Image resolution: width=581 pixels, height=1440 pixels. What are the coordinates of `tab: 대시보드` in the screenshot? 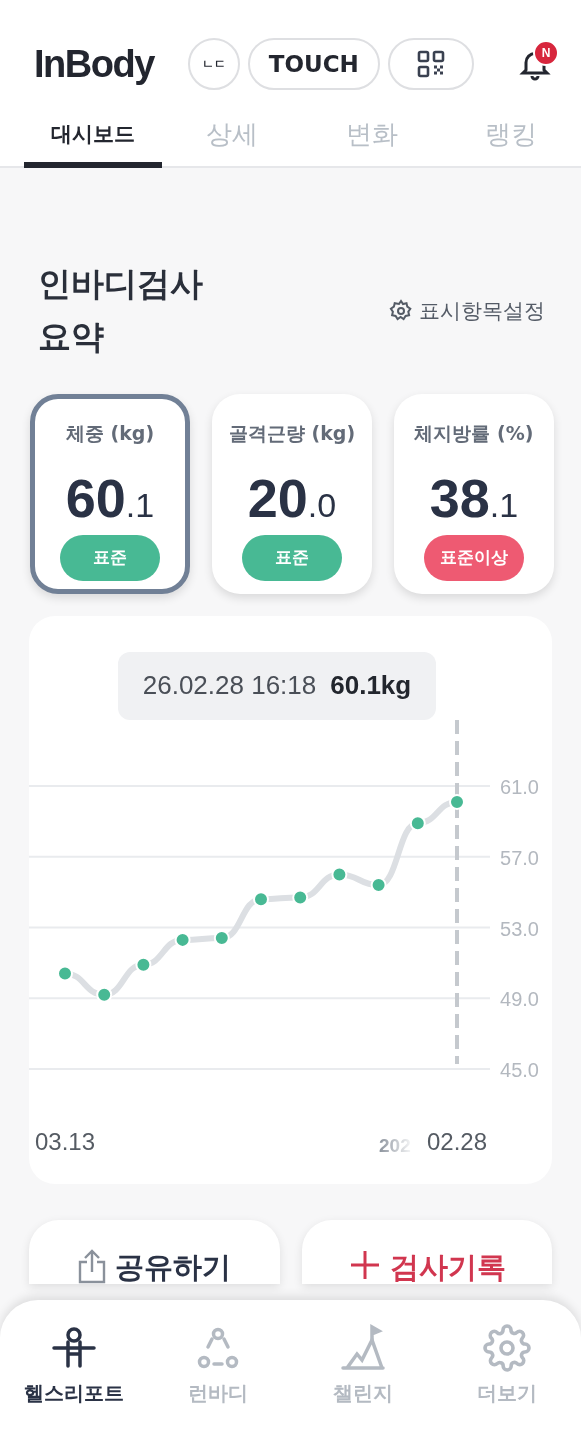 It's located at (93, 137).